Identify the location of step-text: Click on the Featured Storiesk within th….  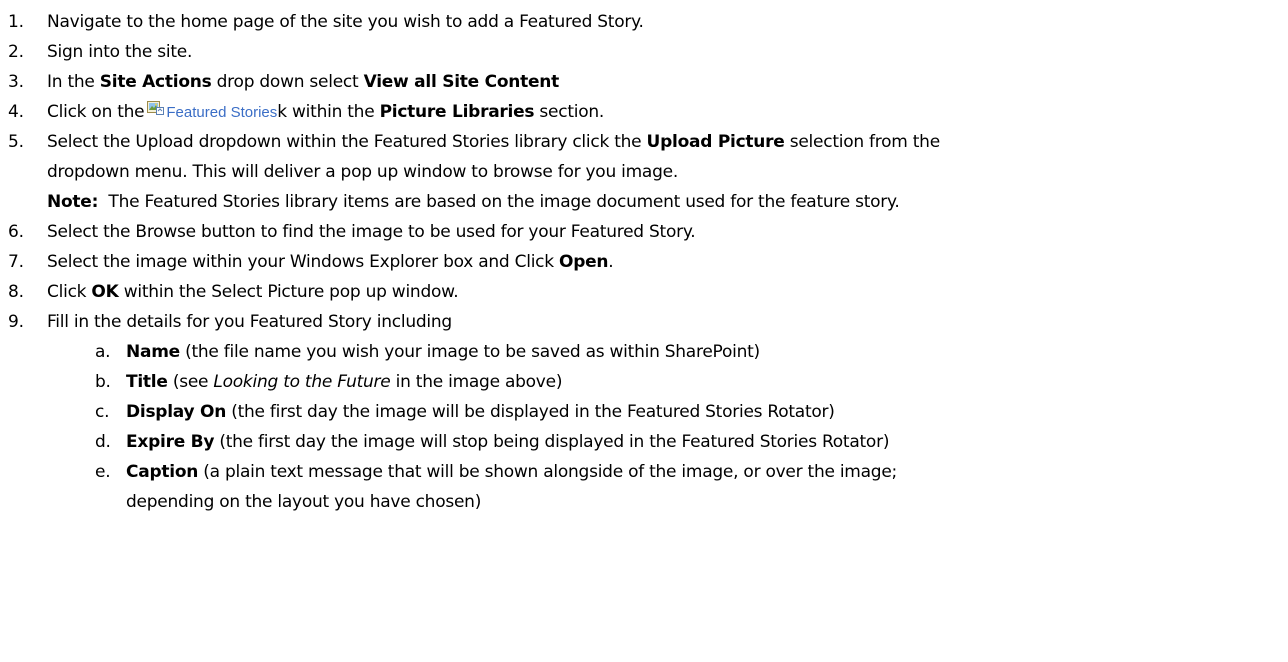
(325, 112).